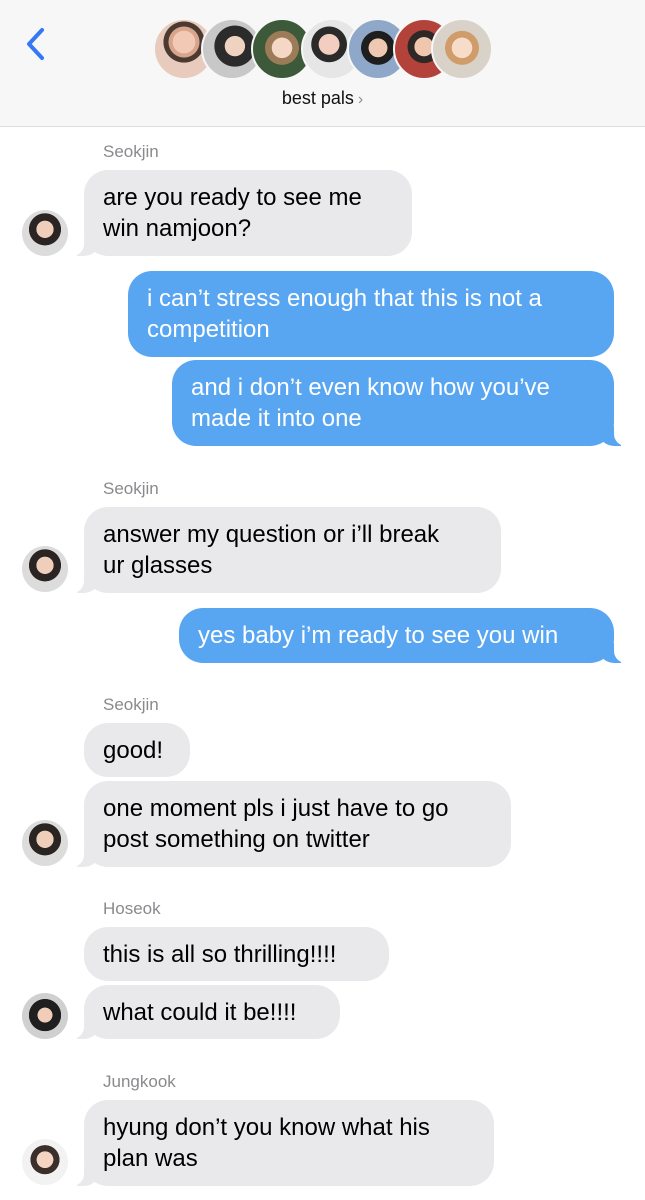 The image size is (645, 1200). I want to click on message-line: hyung don’t you know what his, so click(266, 1127).